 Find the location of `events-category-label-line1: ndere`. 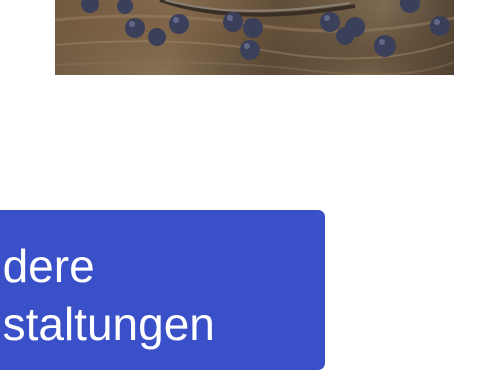

events-category-label-line1: ndere is located at coordinates (47, 266).